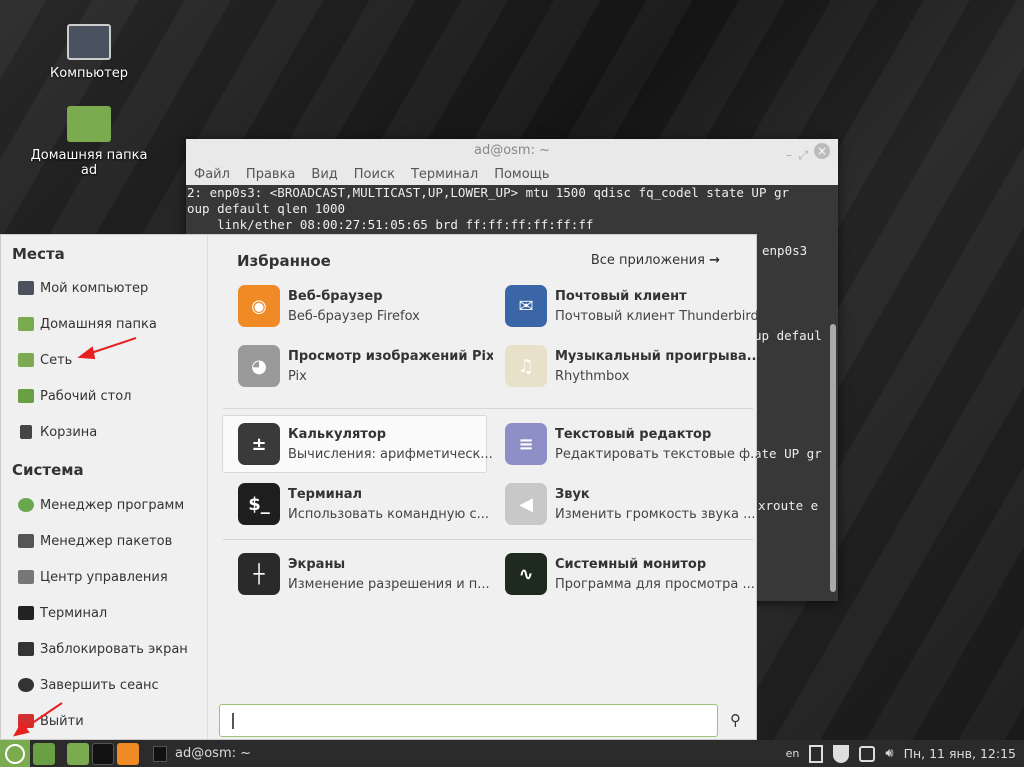  Describe the element at coordinates (89, 52) in the screenshot. I see `desktop-icon-computer: Компьютер` at that location.